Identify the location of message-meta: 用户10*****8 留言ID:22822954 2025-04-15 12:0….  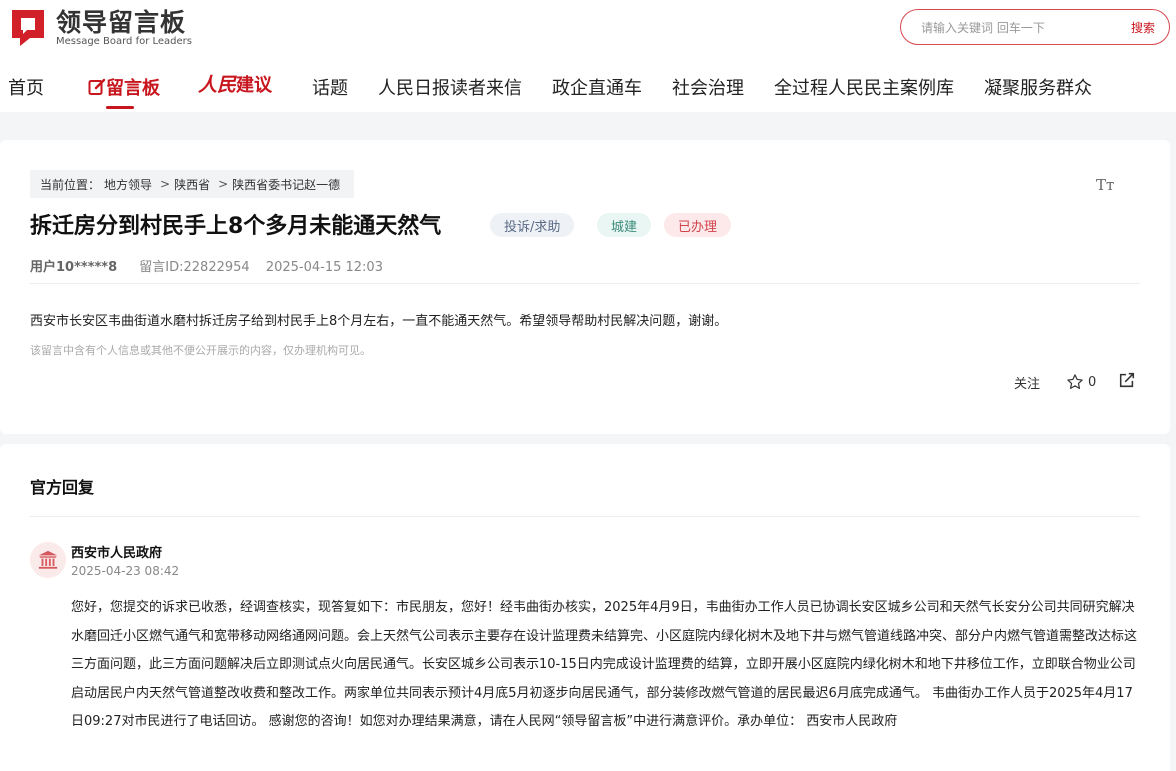
(206, 265).